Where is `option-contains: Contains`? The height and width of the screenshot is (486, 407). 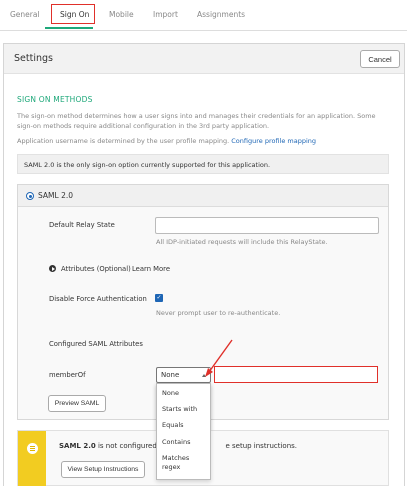 option-contains: Contains is located at coordinates (176, 442).